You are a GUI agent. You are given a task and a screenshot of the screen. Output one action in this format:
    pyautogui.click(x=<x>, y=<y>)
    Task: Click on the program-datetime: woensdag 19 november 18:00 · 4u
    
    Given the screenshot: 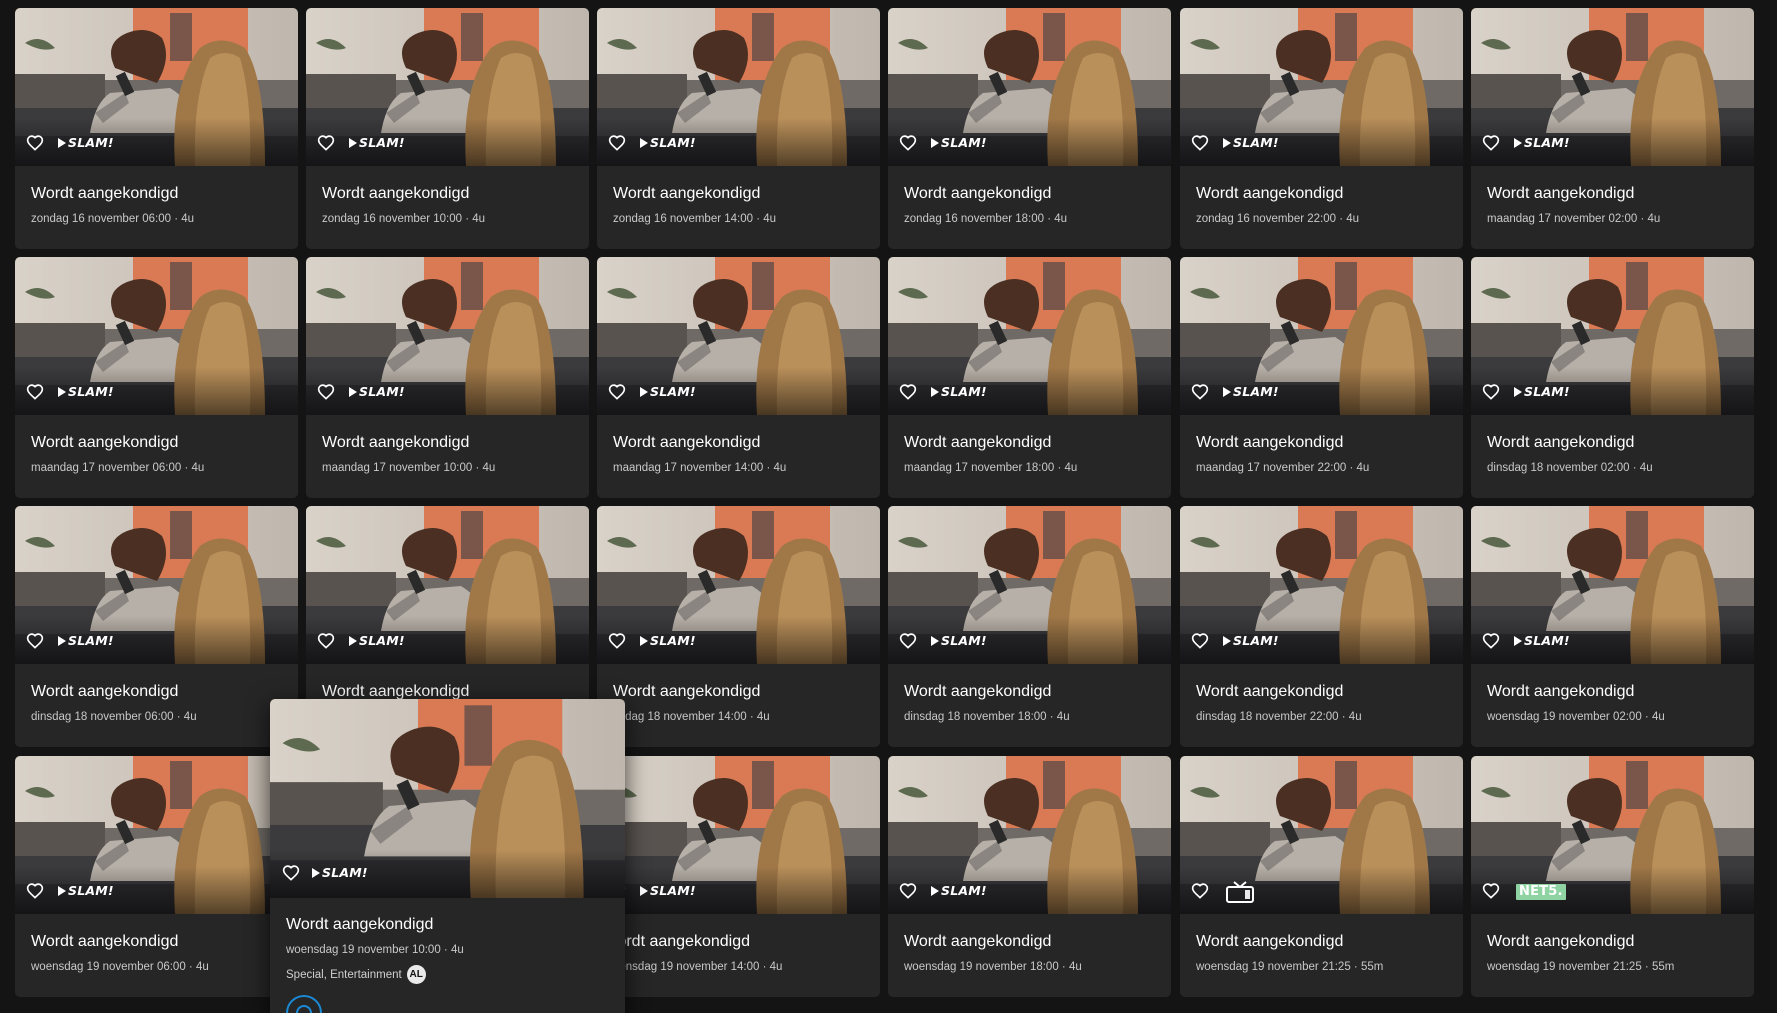 What is the action you would take?
    pyautogui.click(x=993, y=967)
    